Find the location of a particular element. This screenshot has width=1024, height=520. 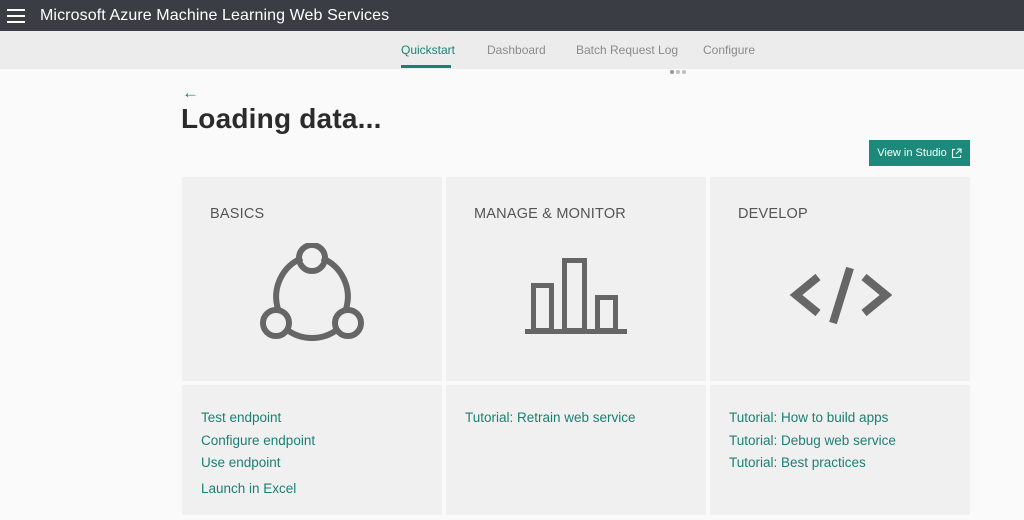

card-title: MANAGE & MONITOR is located at coordinates (550, 214).